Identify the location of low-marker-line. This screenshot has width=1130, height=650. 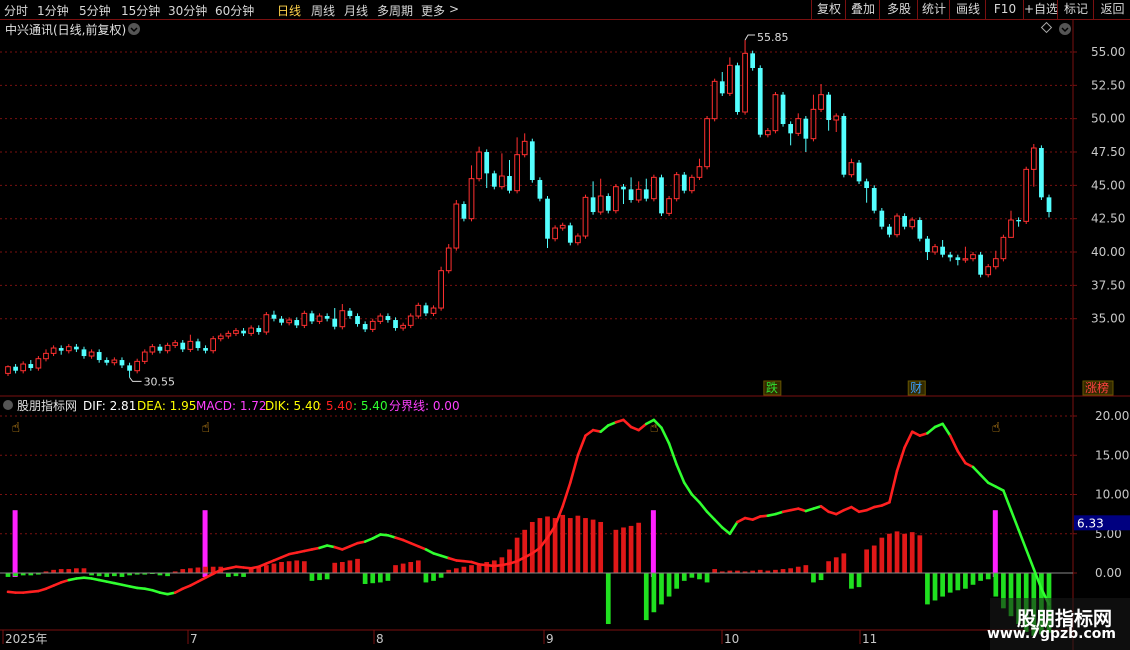
(135, 379).